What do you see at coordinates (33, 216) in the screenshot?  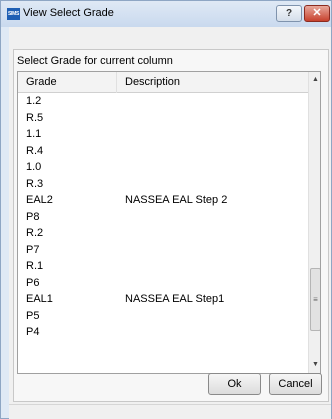 I see `grade-cell: P8` at bounding box center [33, 216].